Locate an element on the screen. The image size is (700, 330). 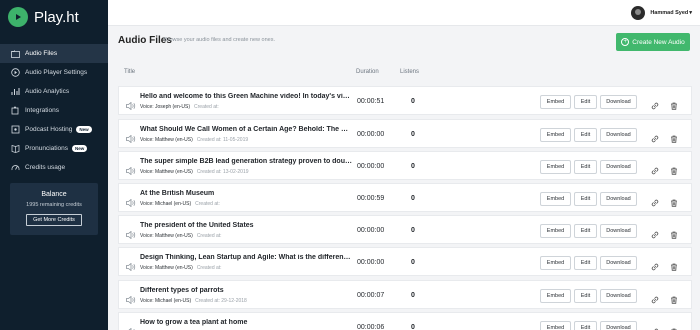
sidebar-item-podcast-hosting: Podcast Hosting New is located at coordinates (54, 129).